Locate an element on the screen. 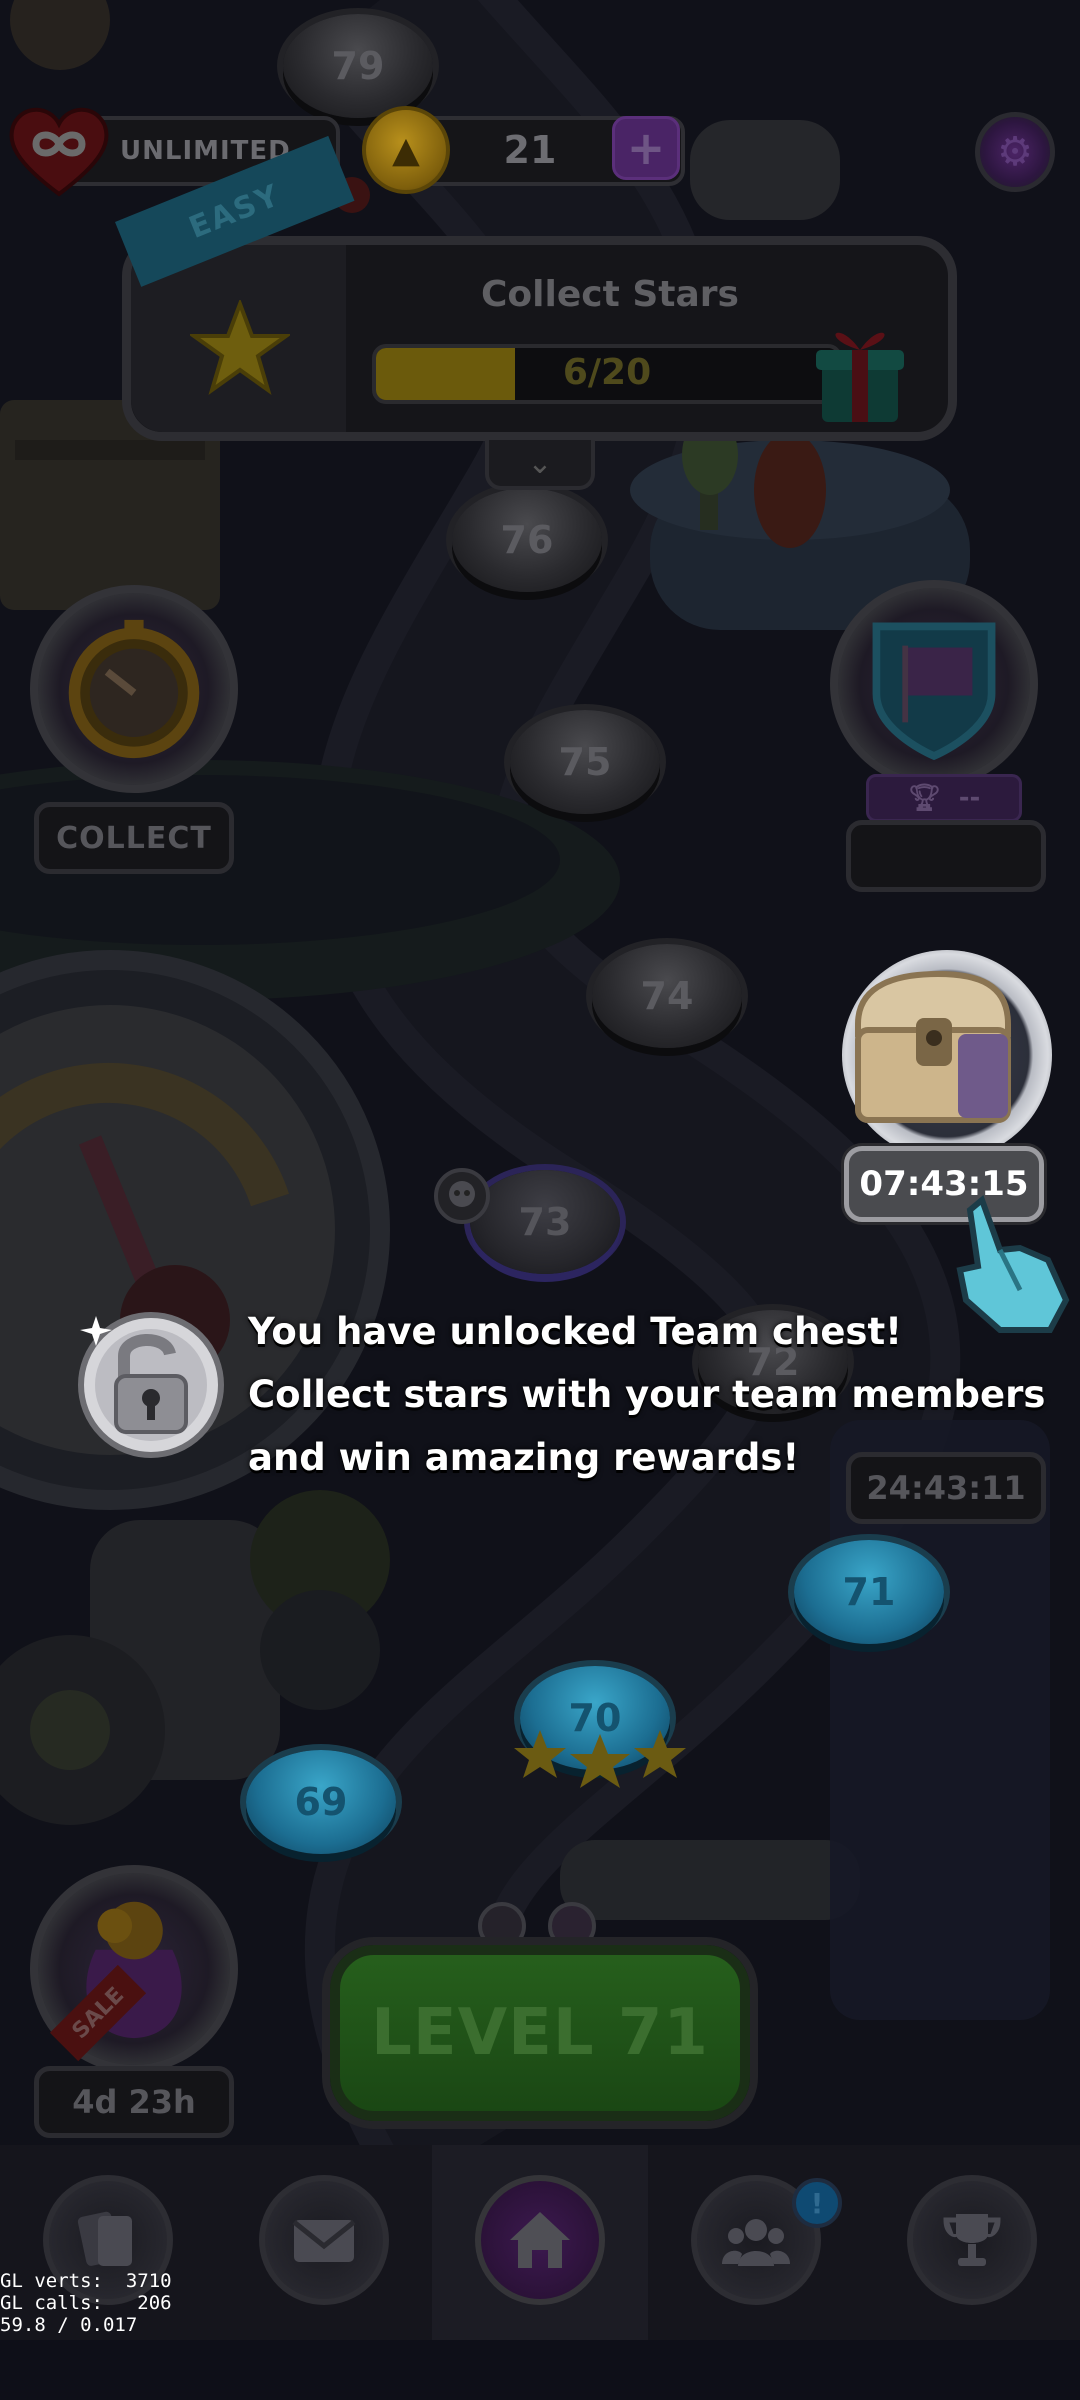  tournament-widget is located at coordinates (934, 684).